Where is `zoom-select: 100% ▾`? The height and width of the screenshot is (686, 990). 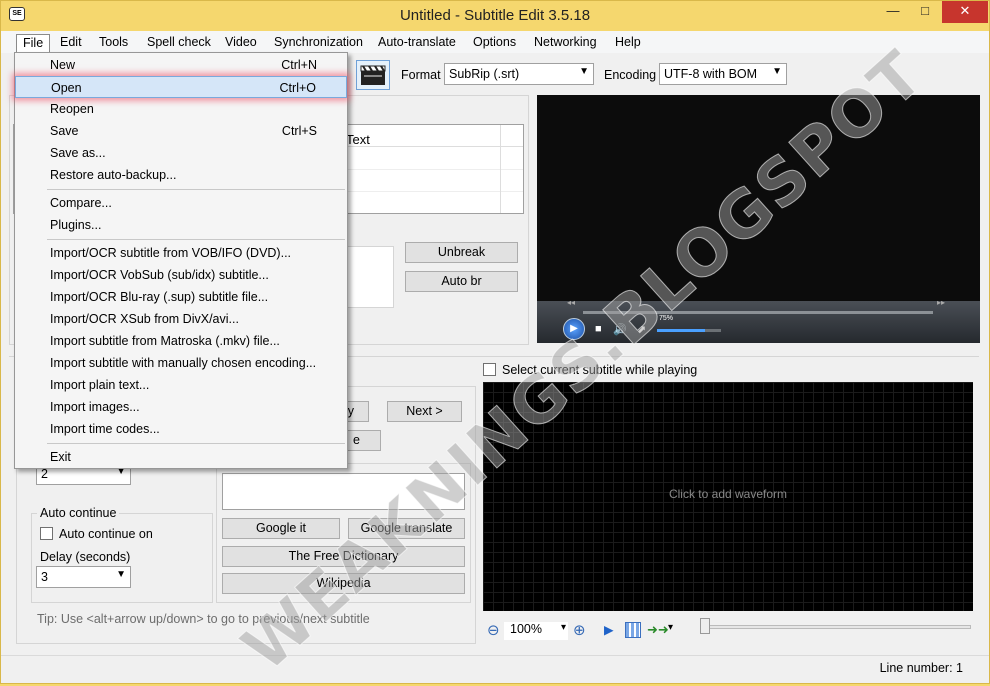
zoom-select: 100% ▾ is located at coordinates (536, 631).